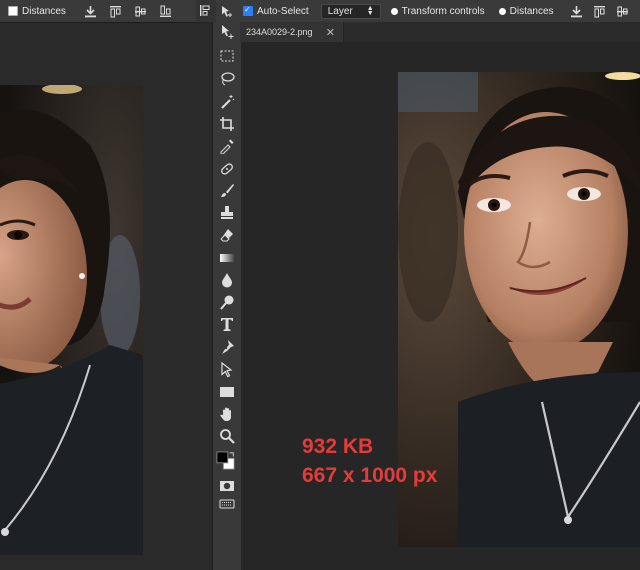 The height and width of the screenshot is (570, 640). I want to click on color-swatches-icon, so click(226, 461).